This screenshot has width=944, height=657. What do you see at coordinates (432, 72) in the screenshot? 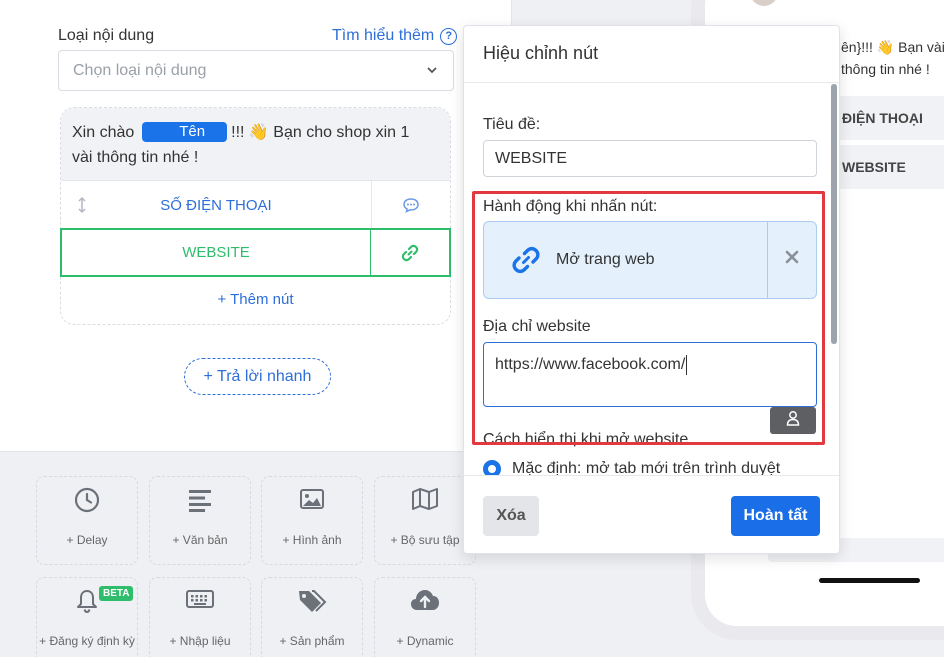
I see `chevron-down-icon` at bounding box center [432, 72].